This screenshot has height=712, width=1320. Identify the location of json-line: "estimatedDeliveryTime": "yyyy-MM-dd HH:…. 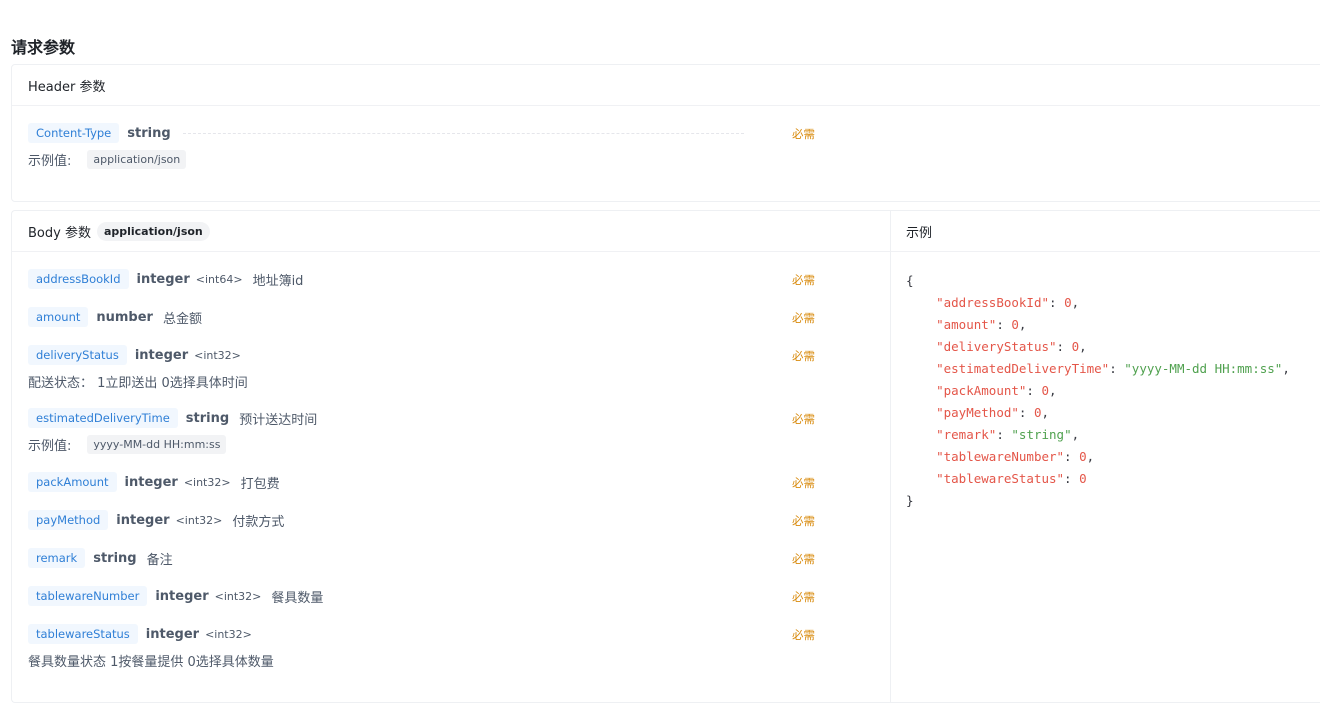
(1113, 368).